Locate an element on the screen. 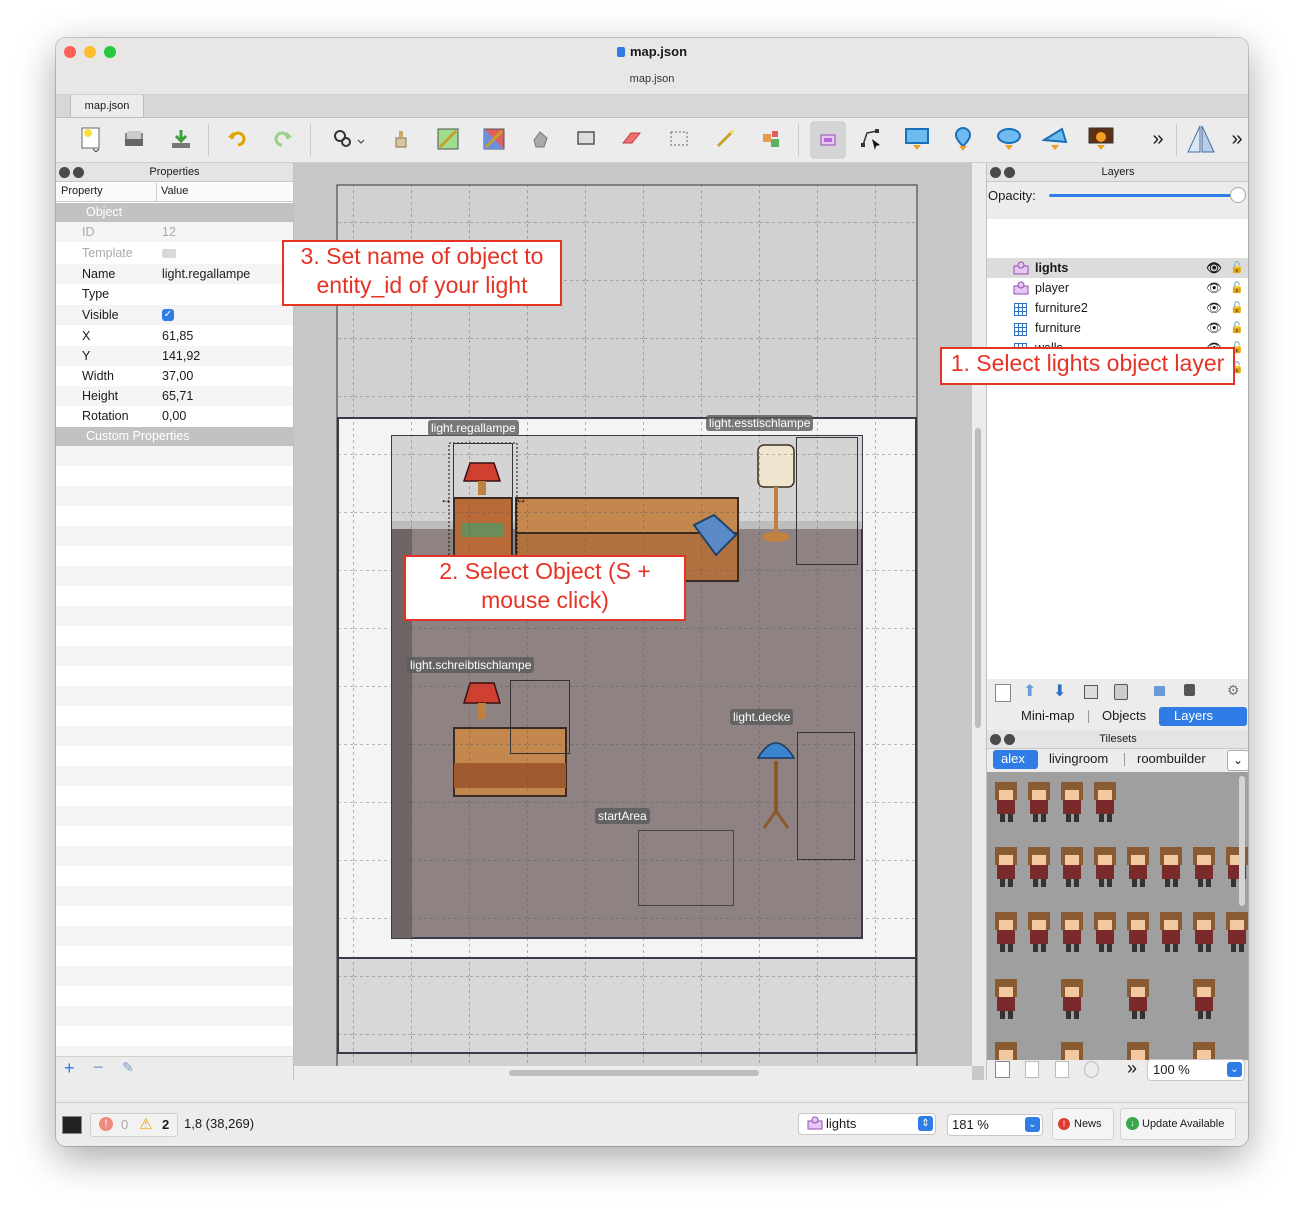 Image resolution: width=1304 pixels, height=1220 pixels. open-icon is located at coordinates (134, 139).